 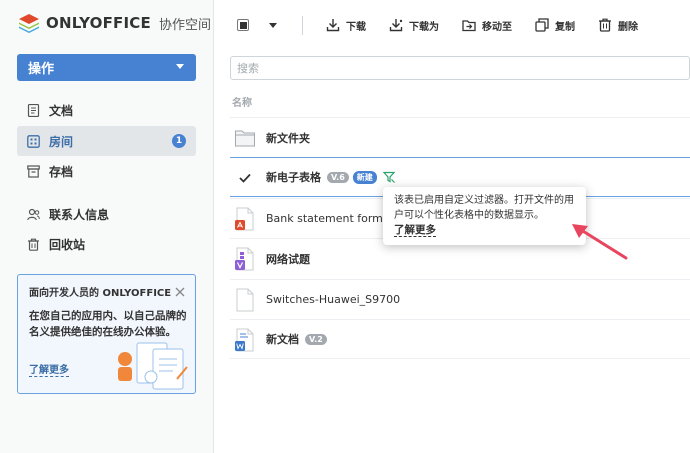 I want to click on sidebar-item-label: 文档, so click(x=61, y=110).